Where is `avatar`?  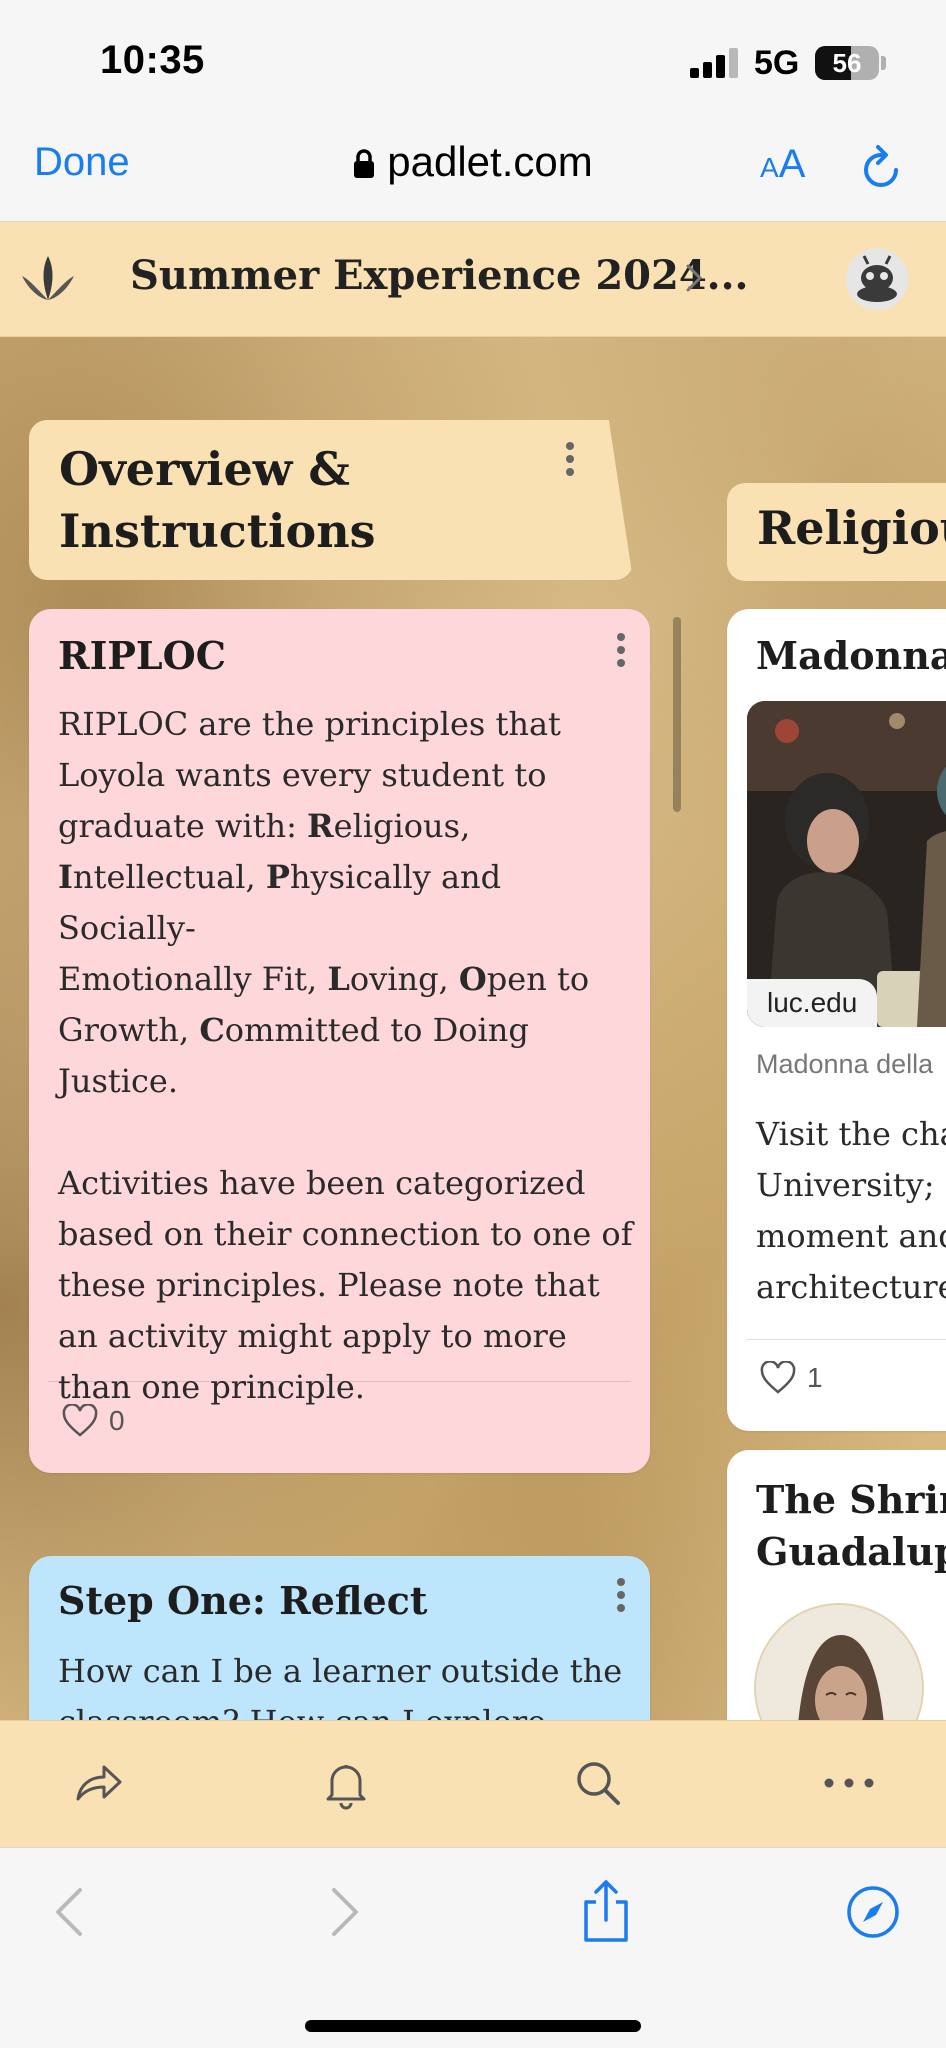
avatar is located at coordinates (877, 279).